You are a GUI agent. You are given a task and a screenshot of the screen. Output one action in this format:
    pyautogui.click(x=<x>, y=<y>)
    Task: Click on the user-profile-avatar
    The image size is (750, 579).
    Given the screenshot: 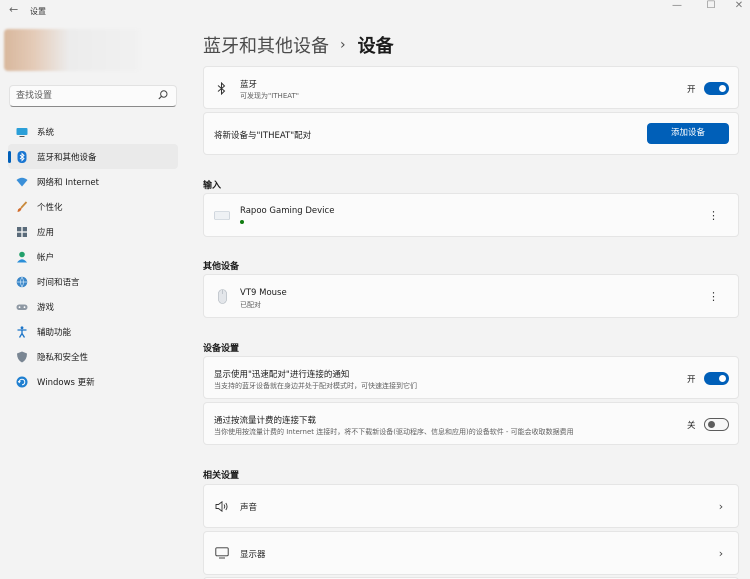 What is the action you would take?
    pyautogui.click(x=72, y=50)
    